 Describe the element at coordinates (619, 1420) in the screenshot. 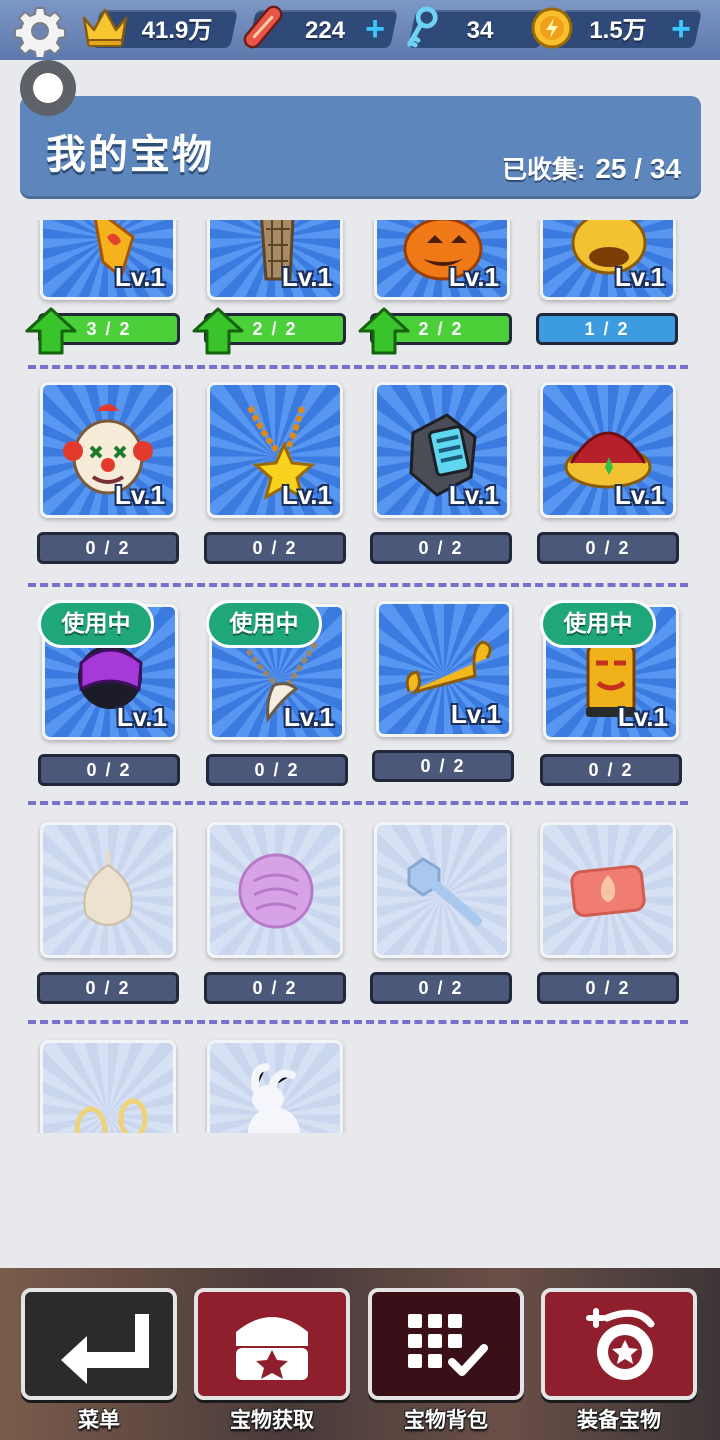

I see `equip-treasure-label: 装备宝物` at that location.